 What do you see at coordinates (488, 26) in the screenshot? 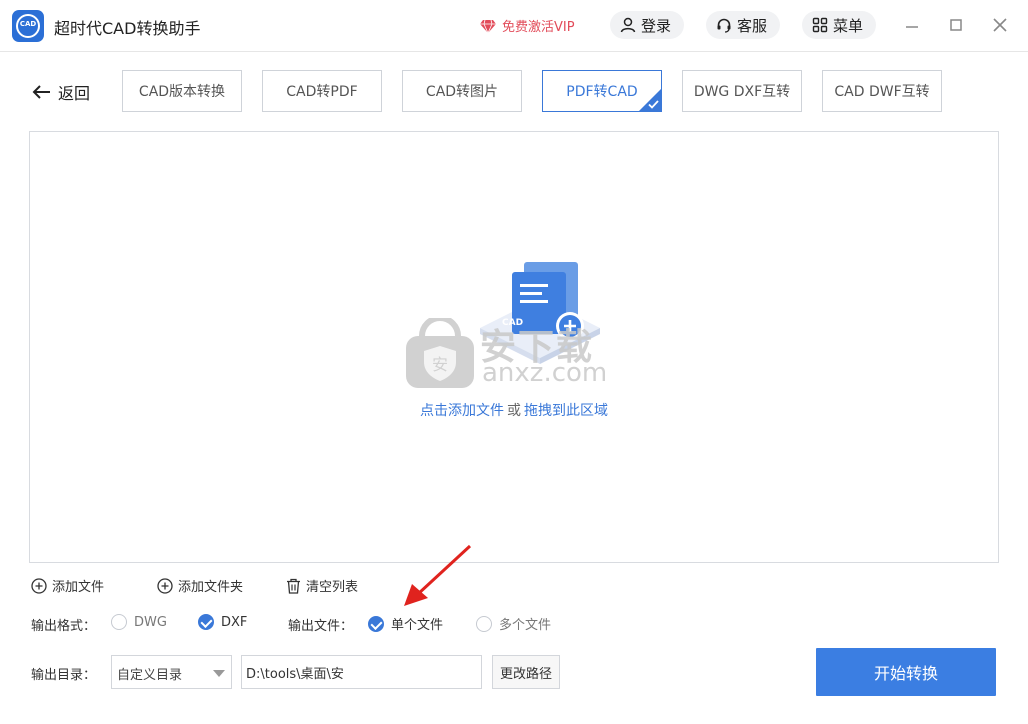
I see `diamond-icon` at bounding box center [488, 26].